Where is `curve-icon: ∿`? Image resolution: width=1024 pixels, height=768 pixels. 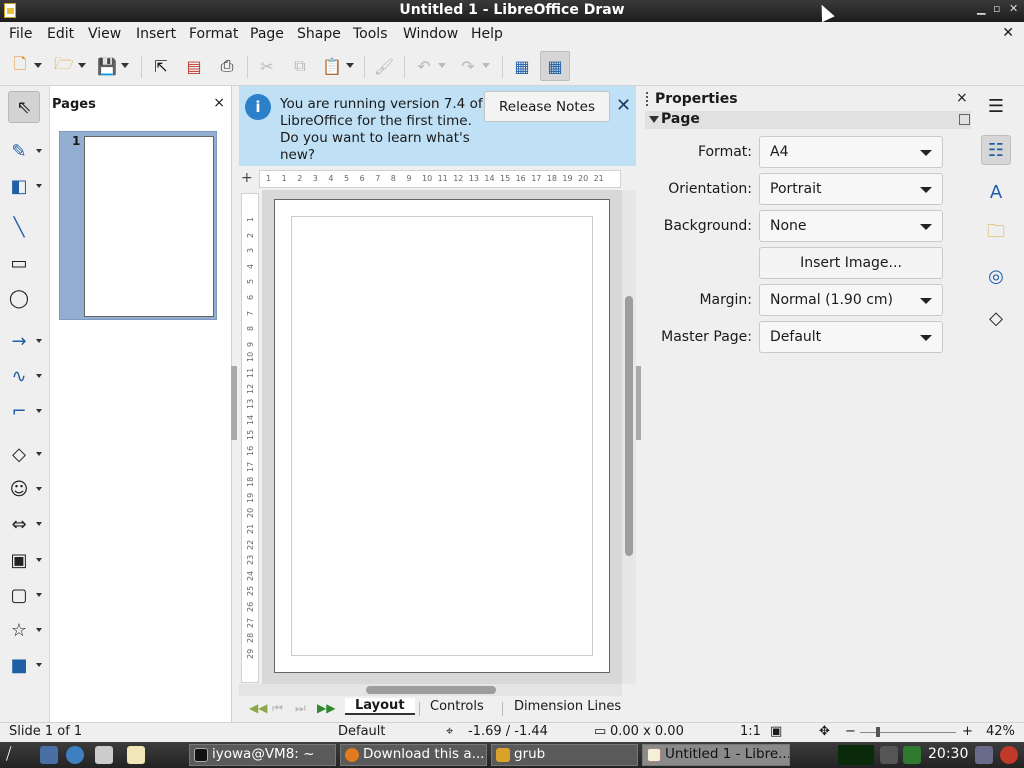 curve-icon: ∿ is located at coordinates (24, 376).